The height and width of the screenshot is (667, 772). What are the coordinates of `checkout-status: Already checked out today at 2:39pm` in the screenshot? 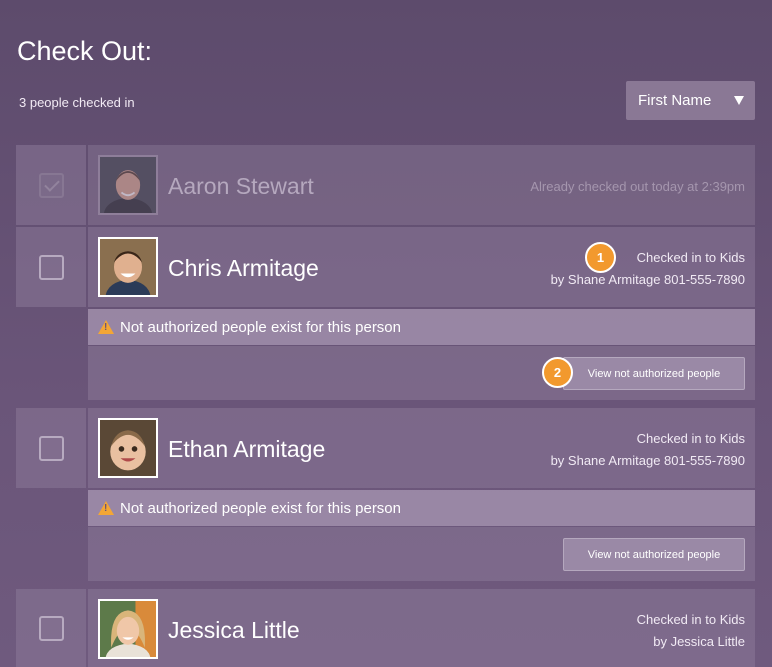 It's located at (637, 186).